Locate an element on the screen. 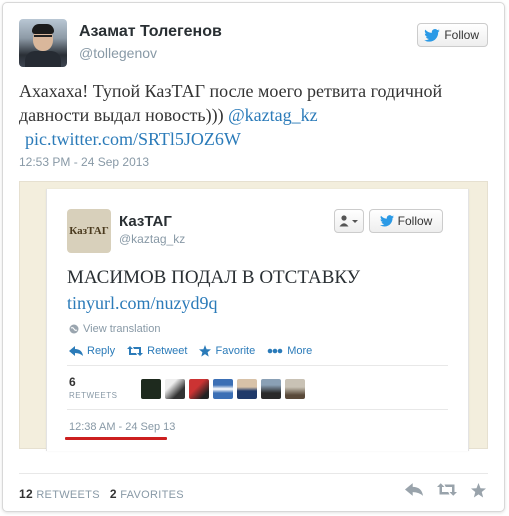 The width and height of the screenshot is (509, 516). favorite-star-icon is located at coordinates (478, 490).